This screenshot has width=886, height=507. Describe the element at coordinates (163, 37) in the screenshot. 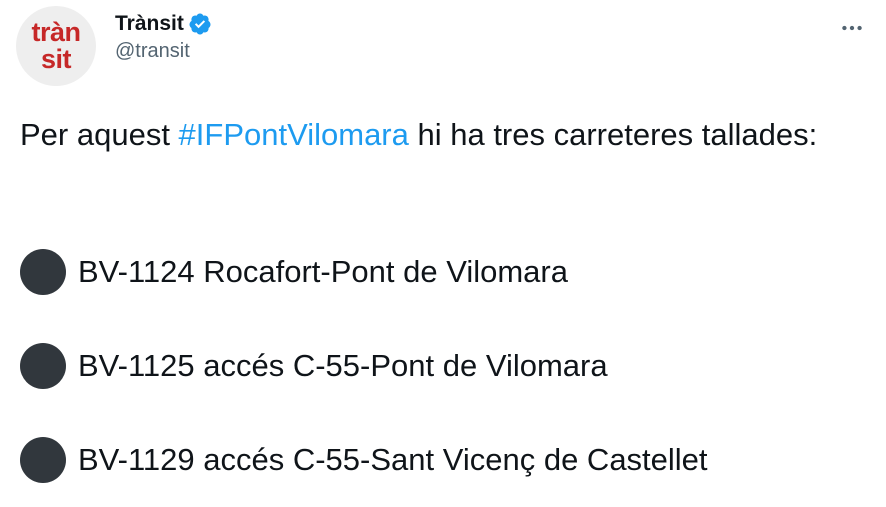

I see `user-info: Trànsit @transit` at that location.